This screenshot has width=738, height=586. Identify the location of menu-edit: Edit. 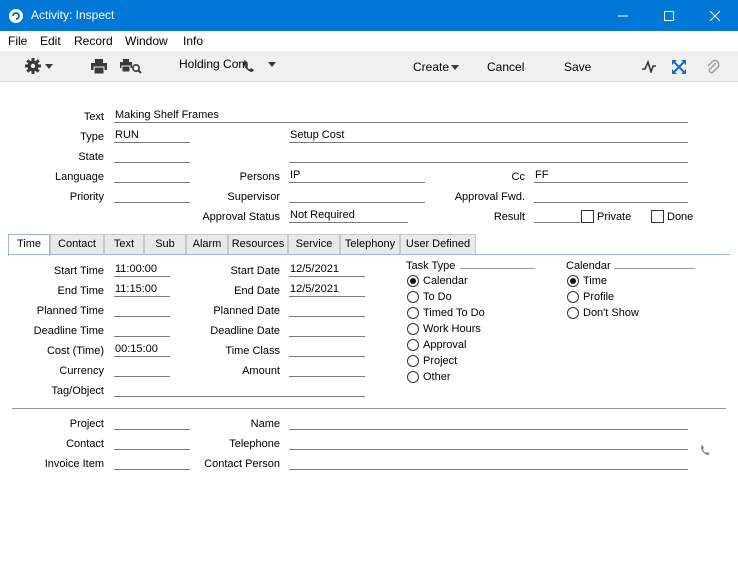
(50, 41).